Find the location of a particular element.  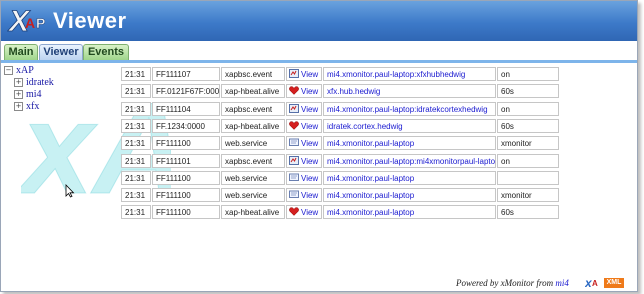

address-link: xfx.hub.hedwig is located at coordinates (409, 91).